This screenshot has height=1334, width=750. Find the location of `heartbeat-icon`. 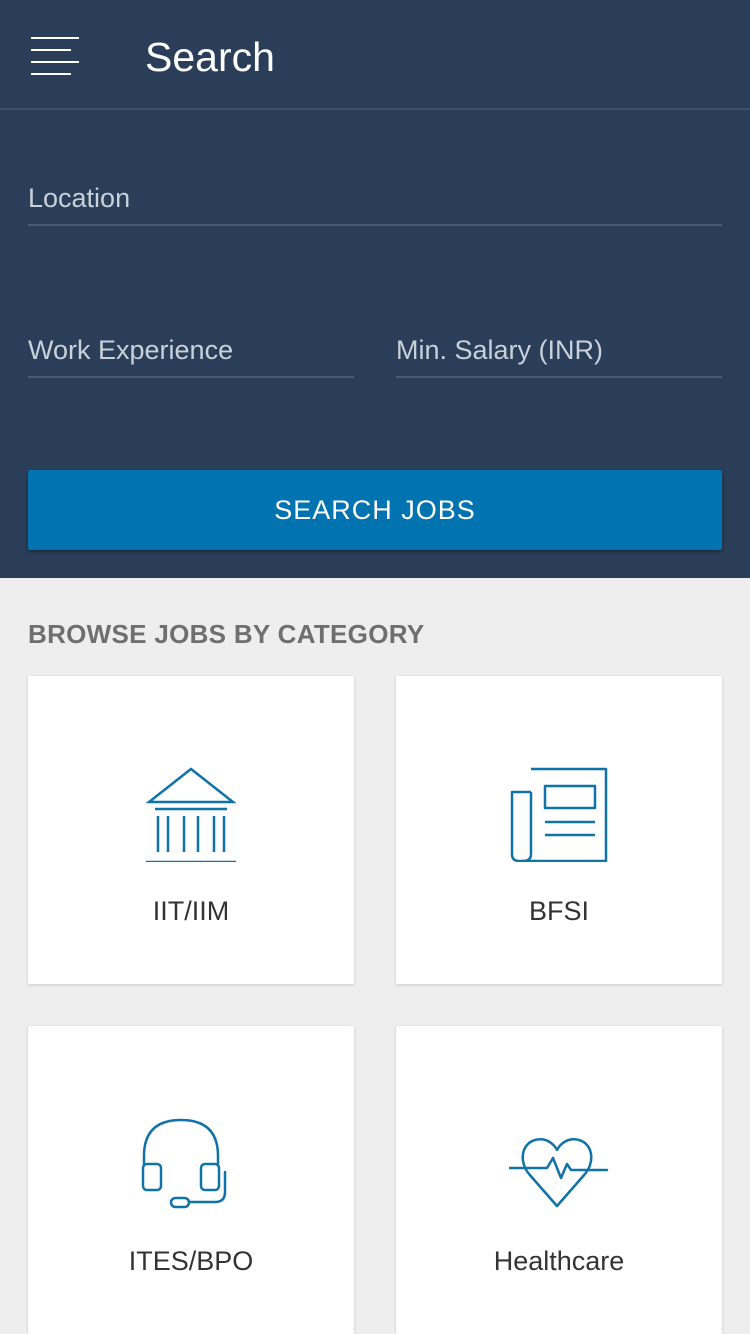

heartbeat-icon is located at coordinates (559, 1162).